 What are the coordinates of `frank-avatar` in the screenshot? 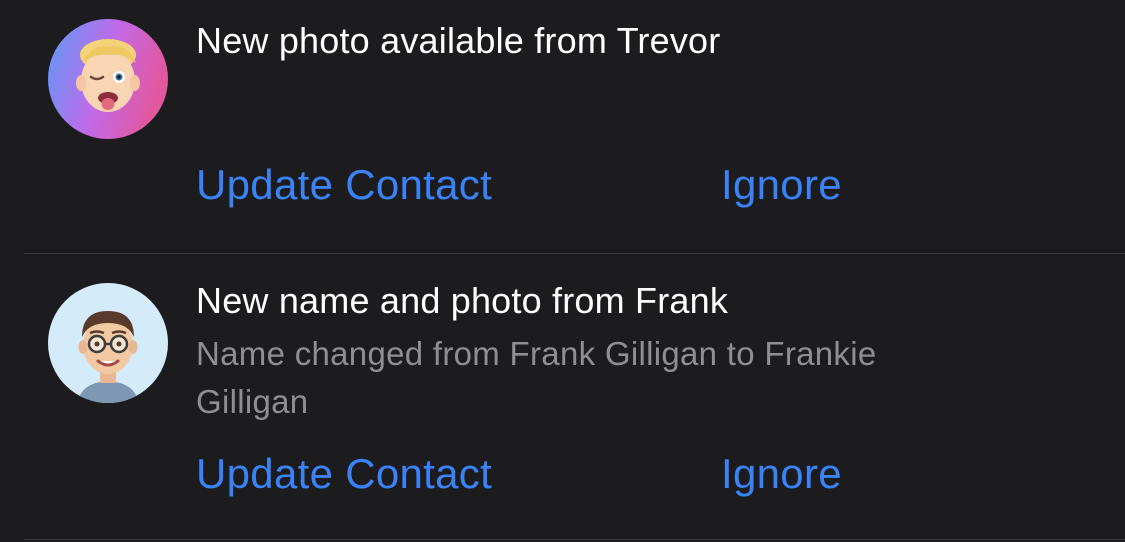 It's located at (108, 343).